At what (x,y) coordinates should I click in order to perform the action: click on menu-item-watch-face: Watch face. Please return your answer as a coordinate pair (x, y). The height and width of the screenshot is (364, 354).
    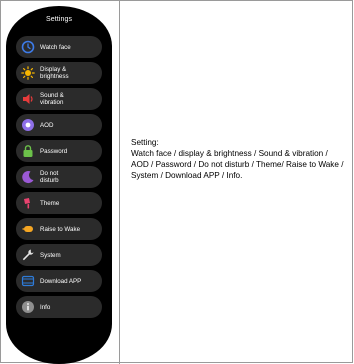
    Looking at the image, I should click on (59, 47).